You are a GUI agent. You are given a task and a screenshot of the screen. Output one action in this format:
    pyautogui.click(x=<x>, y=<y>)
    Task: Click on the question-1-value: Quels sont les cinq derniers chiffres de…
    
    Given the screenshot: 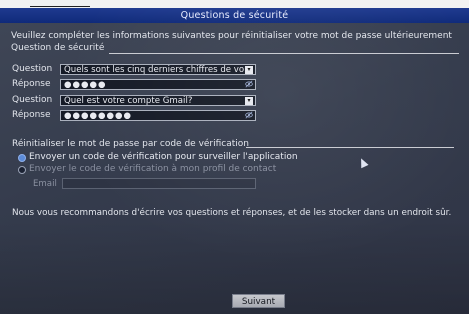 What is the action you would take?
    pyautogui.click(x=154, y=70)
    